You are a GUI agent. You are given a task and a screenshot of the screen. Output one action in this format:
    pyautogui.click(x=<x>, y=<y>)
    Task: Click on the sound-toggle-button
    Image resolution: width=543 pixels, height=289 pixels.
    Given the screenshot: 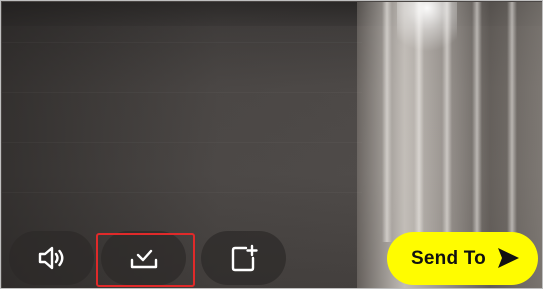 What is the action you would take?
    pyautogui.click(x=51, y=258)
    